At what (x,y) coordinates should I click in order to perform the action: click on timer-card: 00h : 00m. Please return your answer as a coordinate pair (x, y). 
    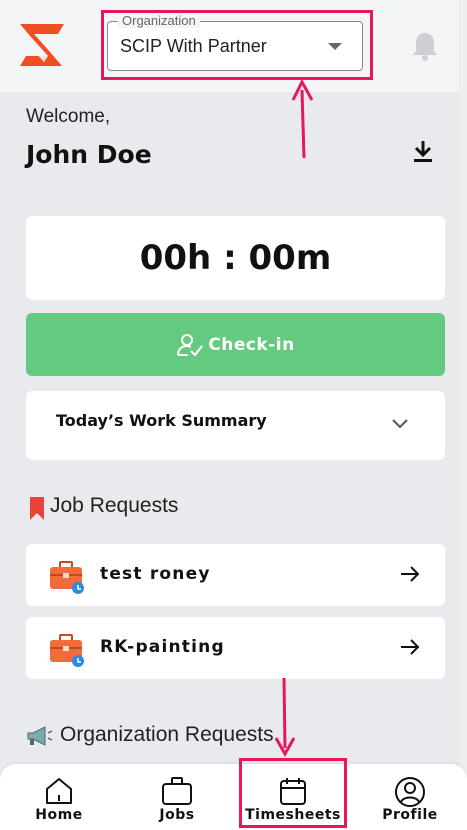
    Looking at the image, I should click on (235, 258).